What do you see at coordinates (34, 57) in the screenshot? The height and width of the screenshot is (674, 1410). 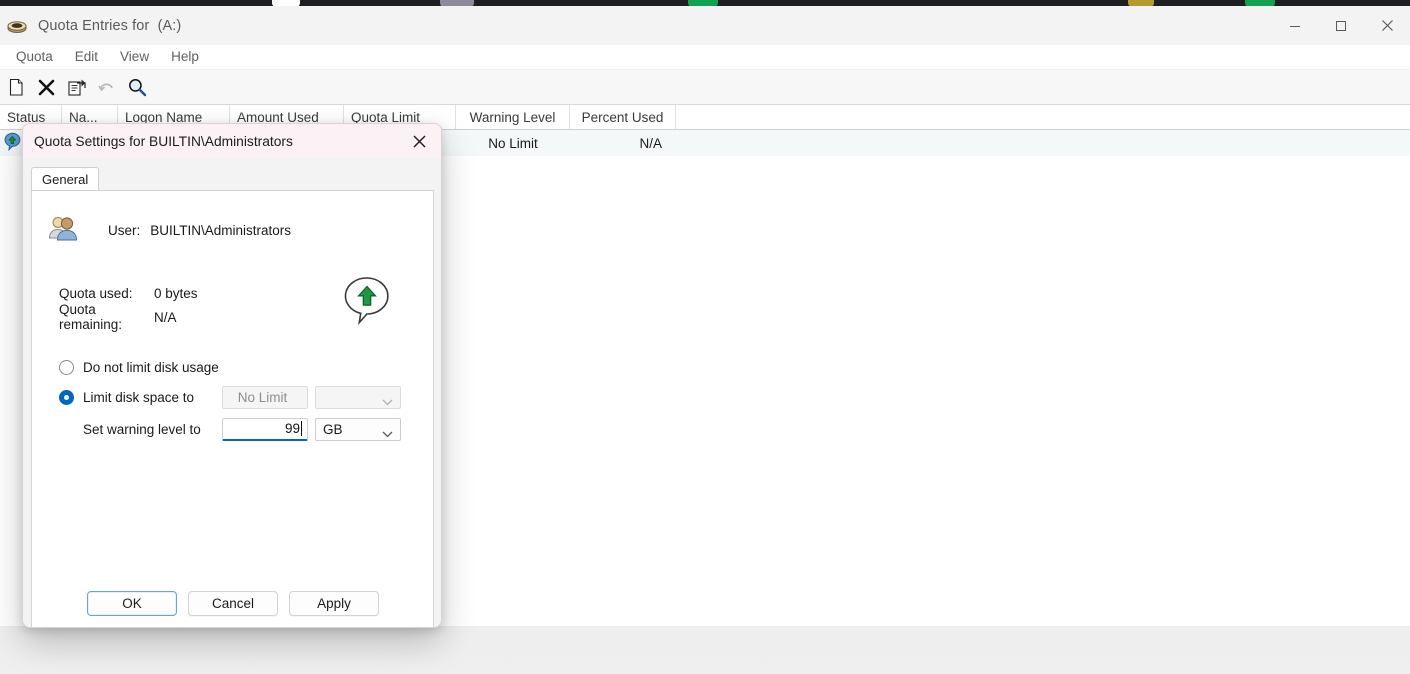 I see `menu-quota: Quota` at bounding box center [34, 57].